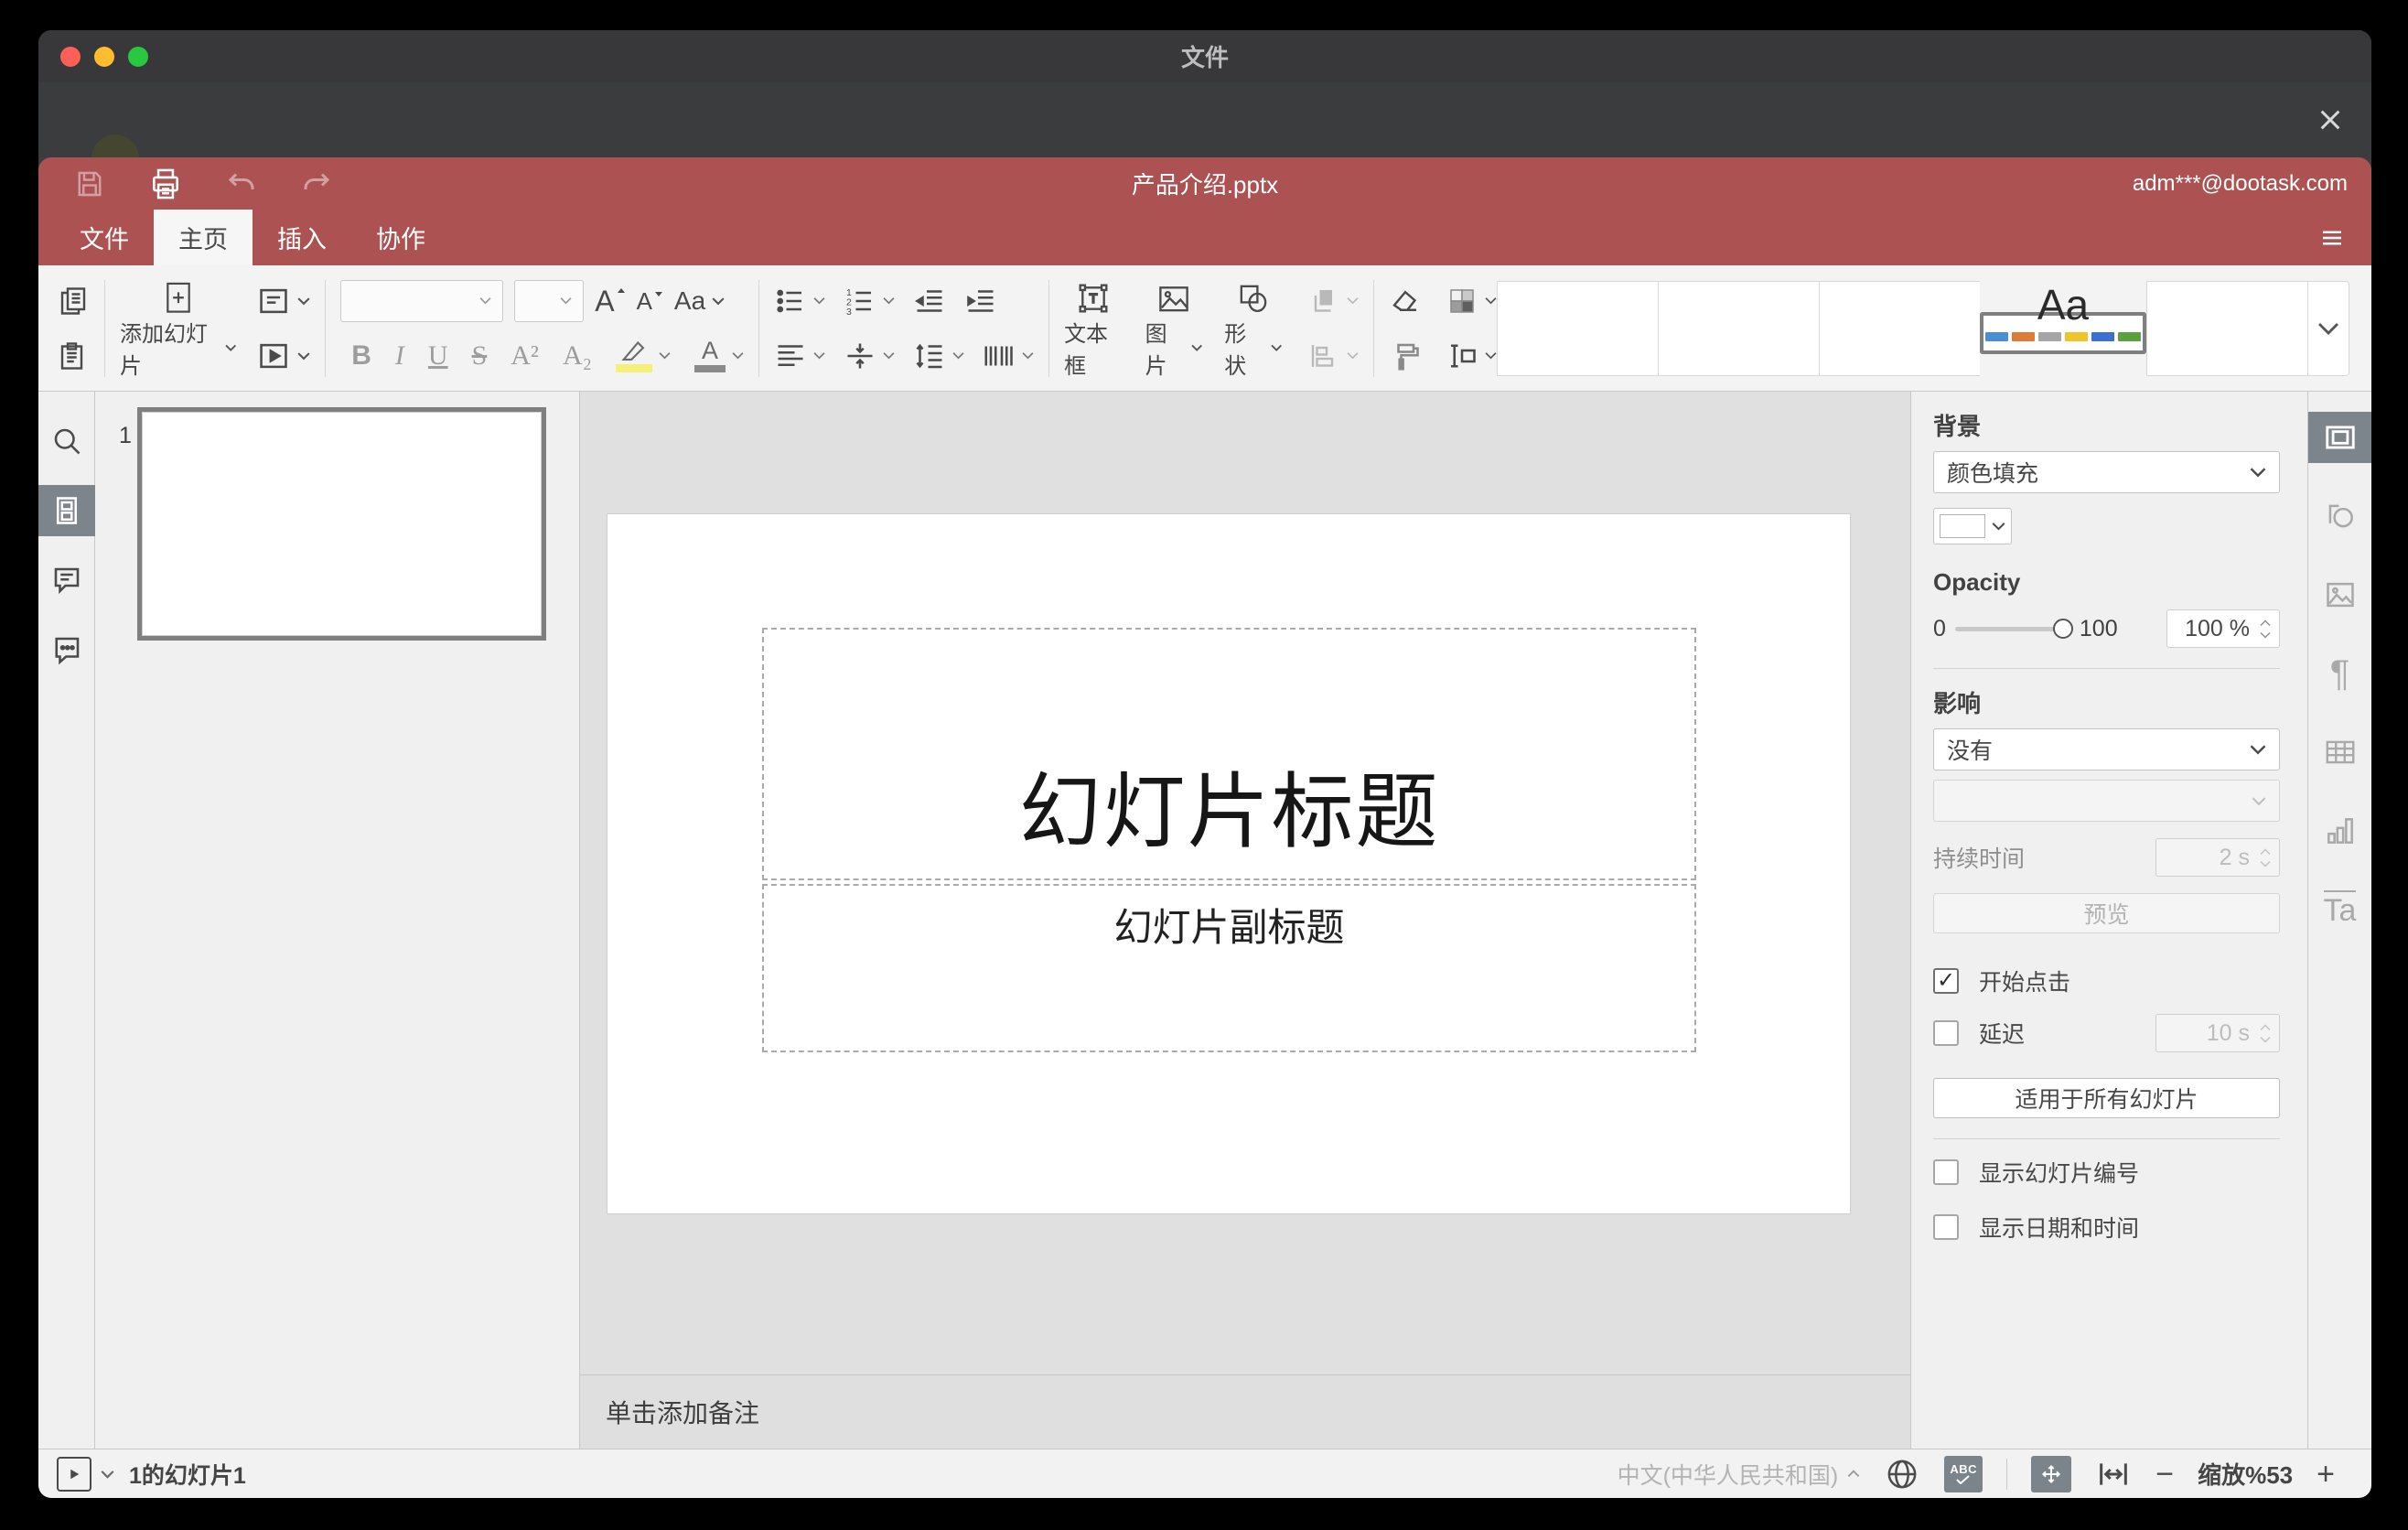 This screenshot has height=1530, width=2408. Describe the element at coordinates (1471, 301) in the screenshot. I see `theme-colors-icon` at that location.